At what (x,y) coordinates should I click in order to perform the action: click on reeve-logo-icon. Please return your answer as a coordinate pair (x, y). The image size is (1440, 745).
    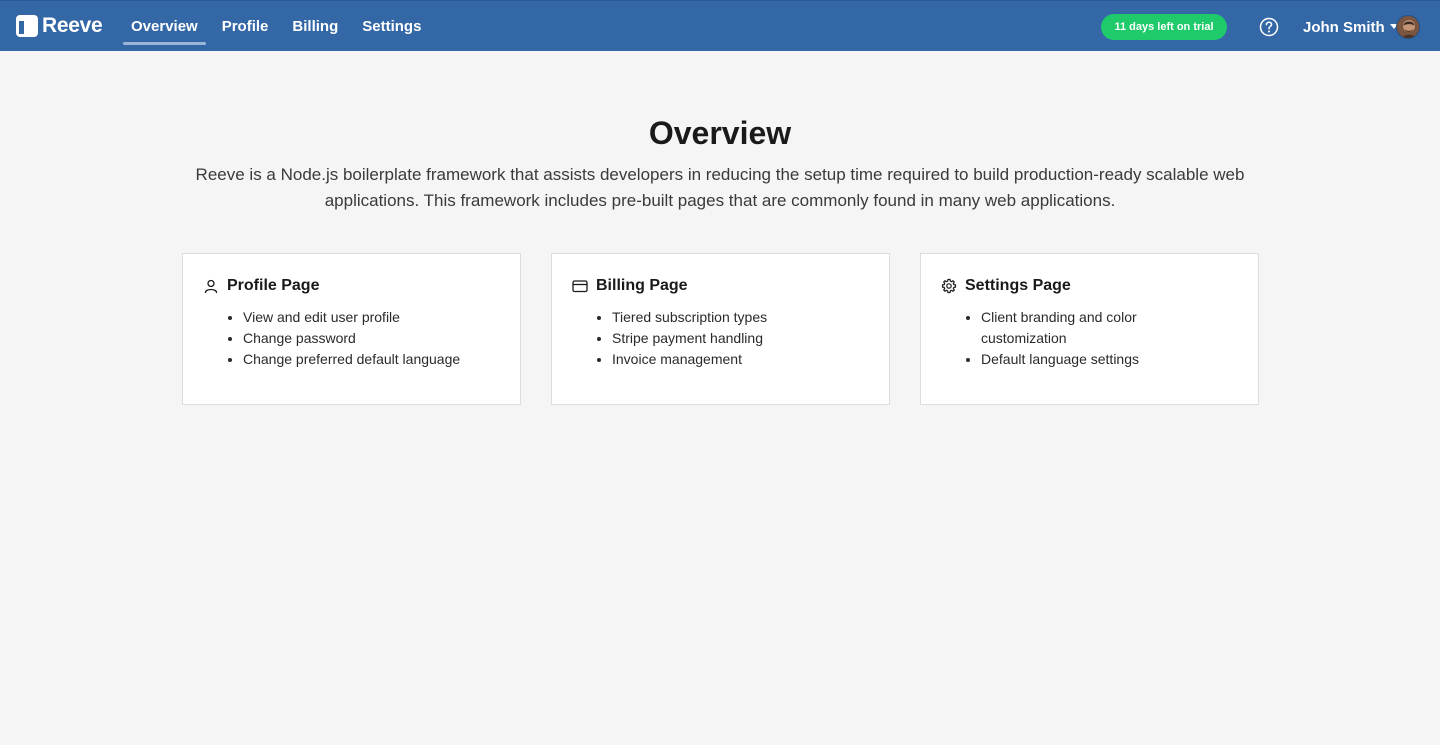
    Looking at the image, I should click on (27, 26).